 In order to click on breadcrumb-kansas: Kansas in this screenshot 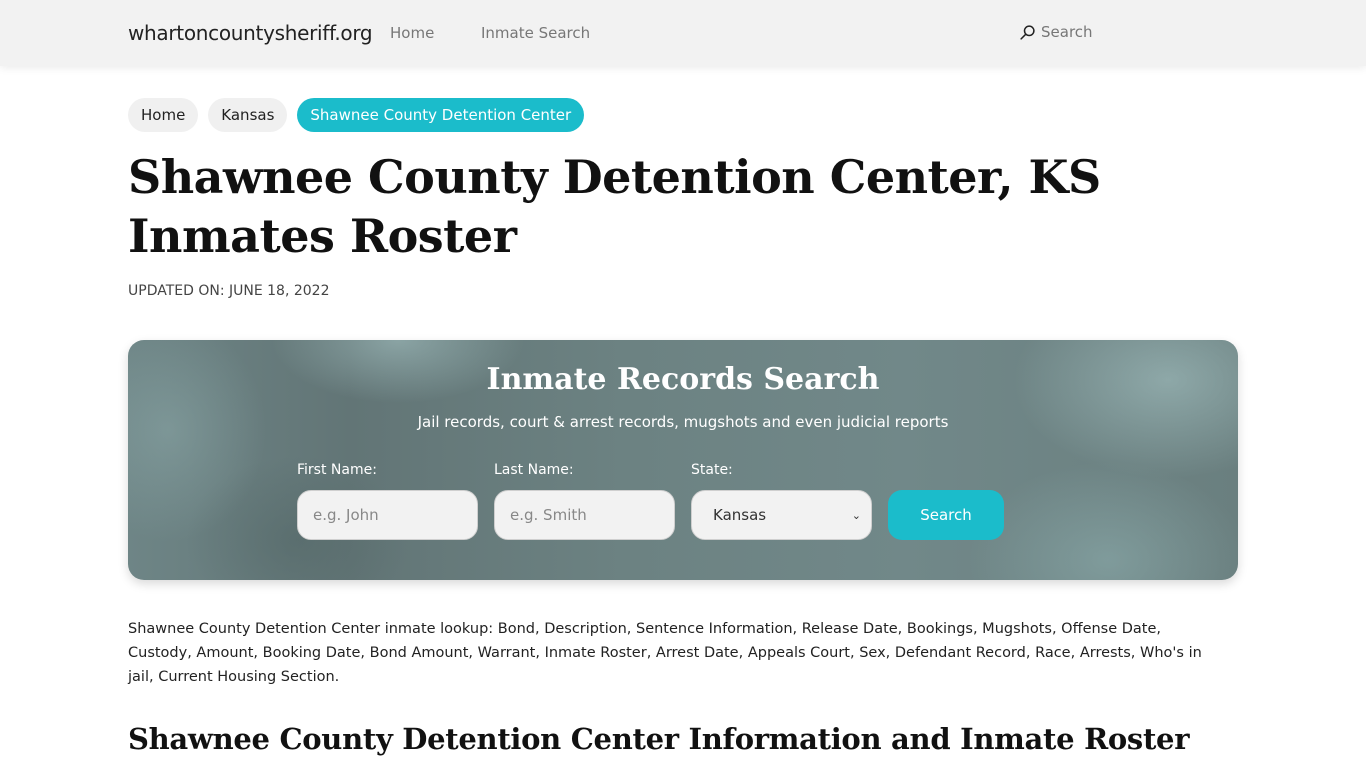, I will do `click(248, 115)`.